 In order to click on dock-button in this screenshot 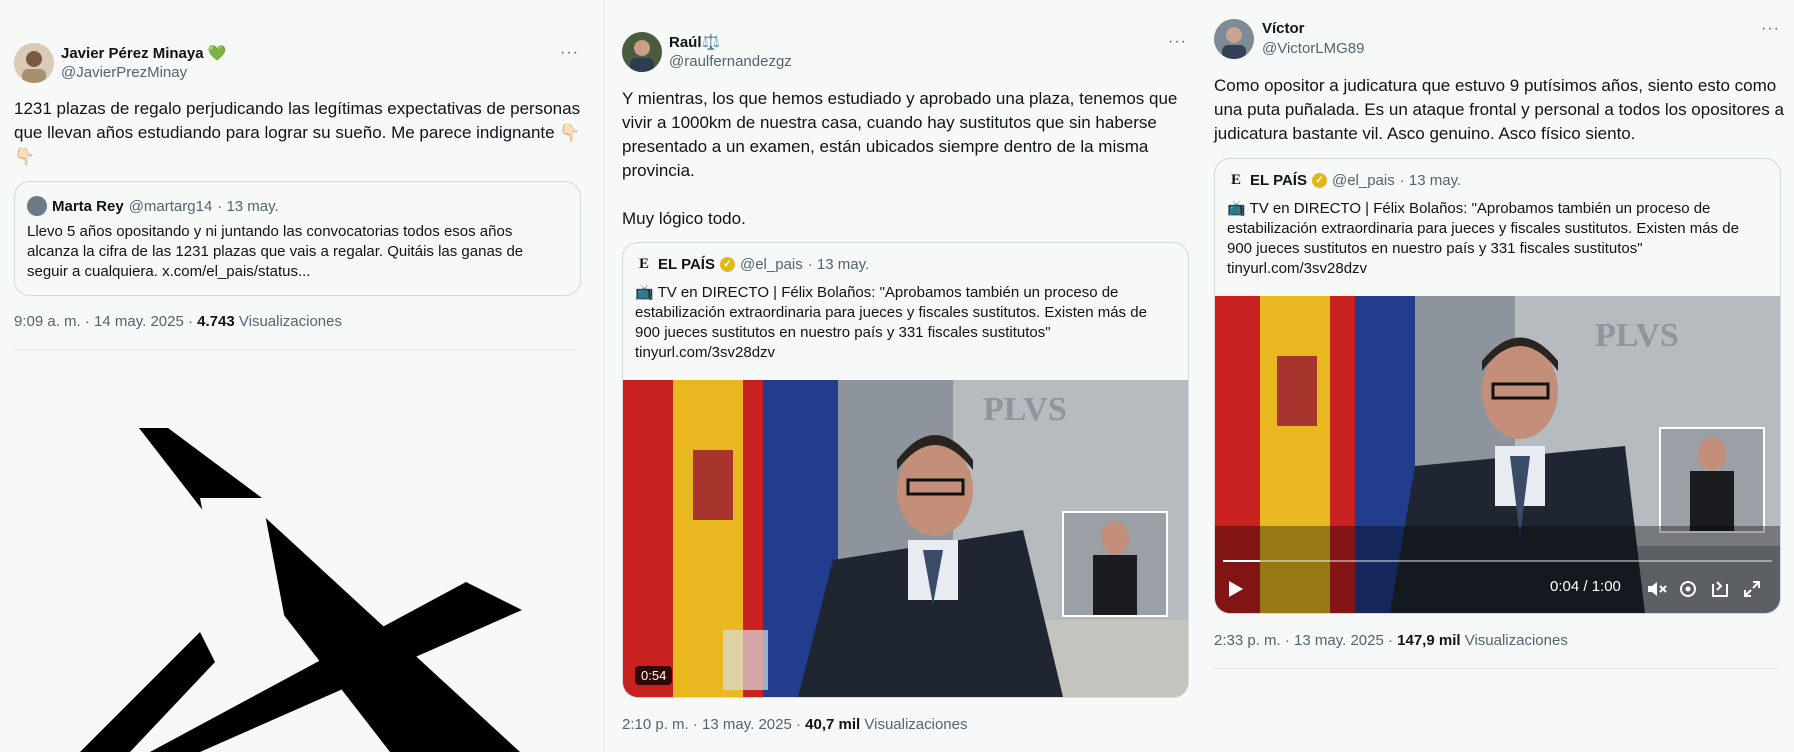, I will do `click(1720, 591)`.